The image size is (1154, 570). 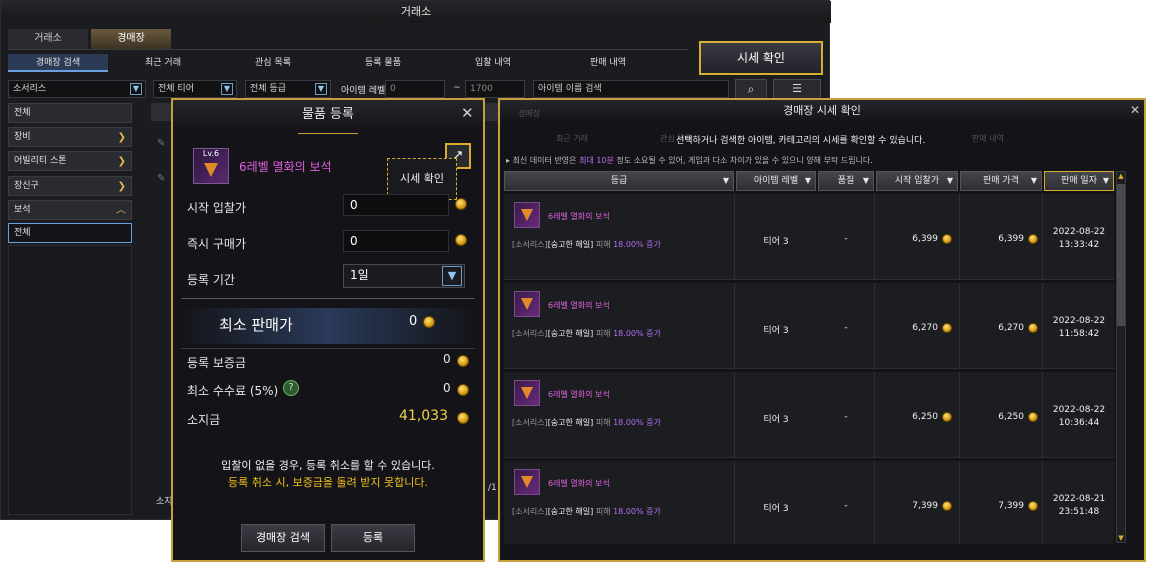 I want to click on gem-item-icon, so click(x=527, y=393).